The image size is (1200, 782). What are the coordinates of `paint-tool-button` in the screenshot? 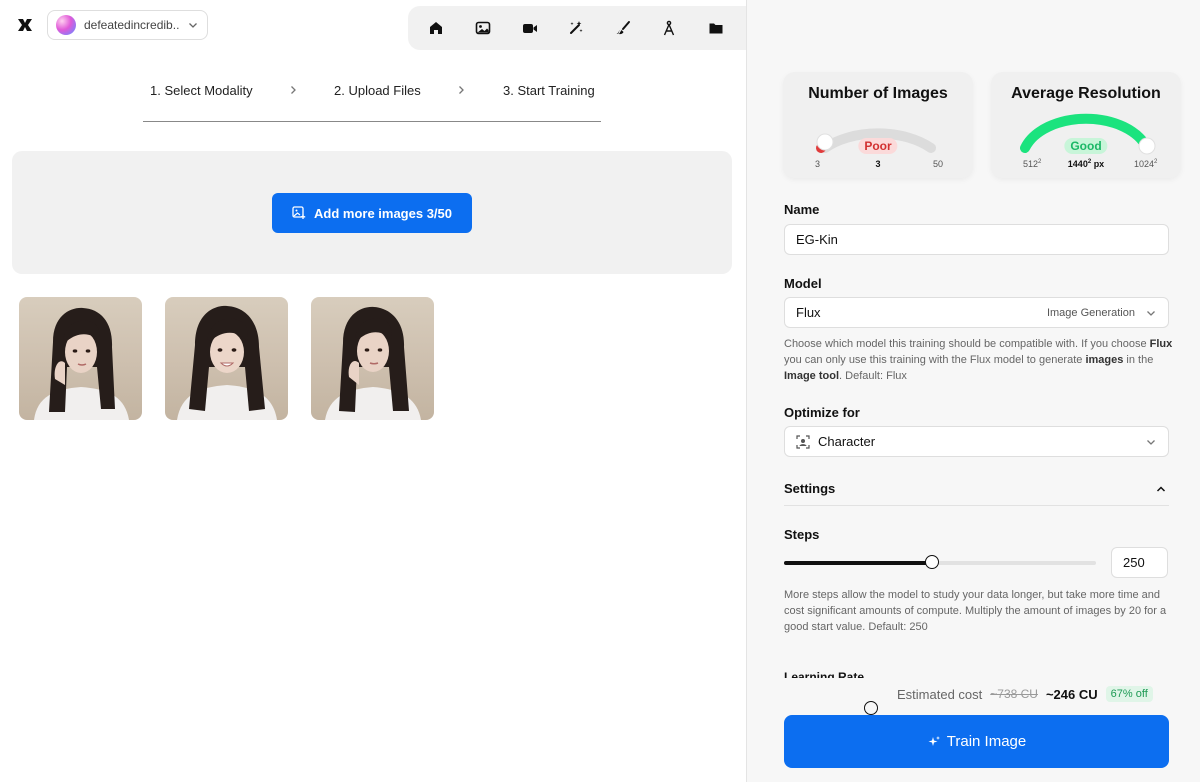 It's located at (623, 28).